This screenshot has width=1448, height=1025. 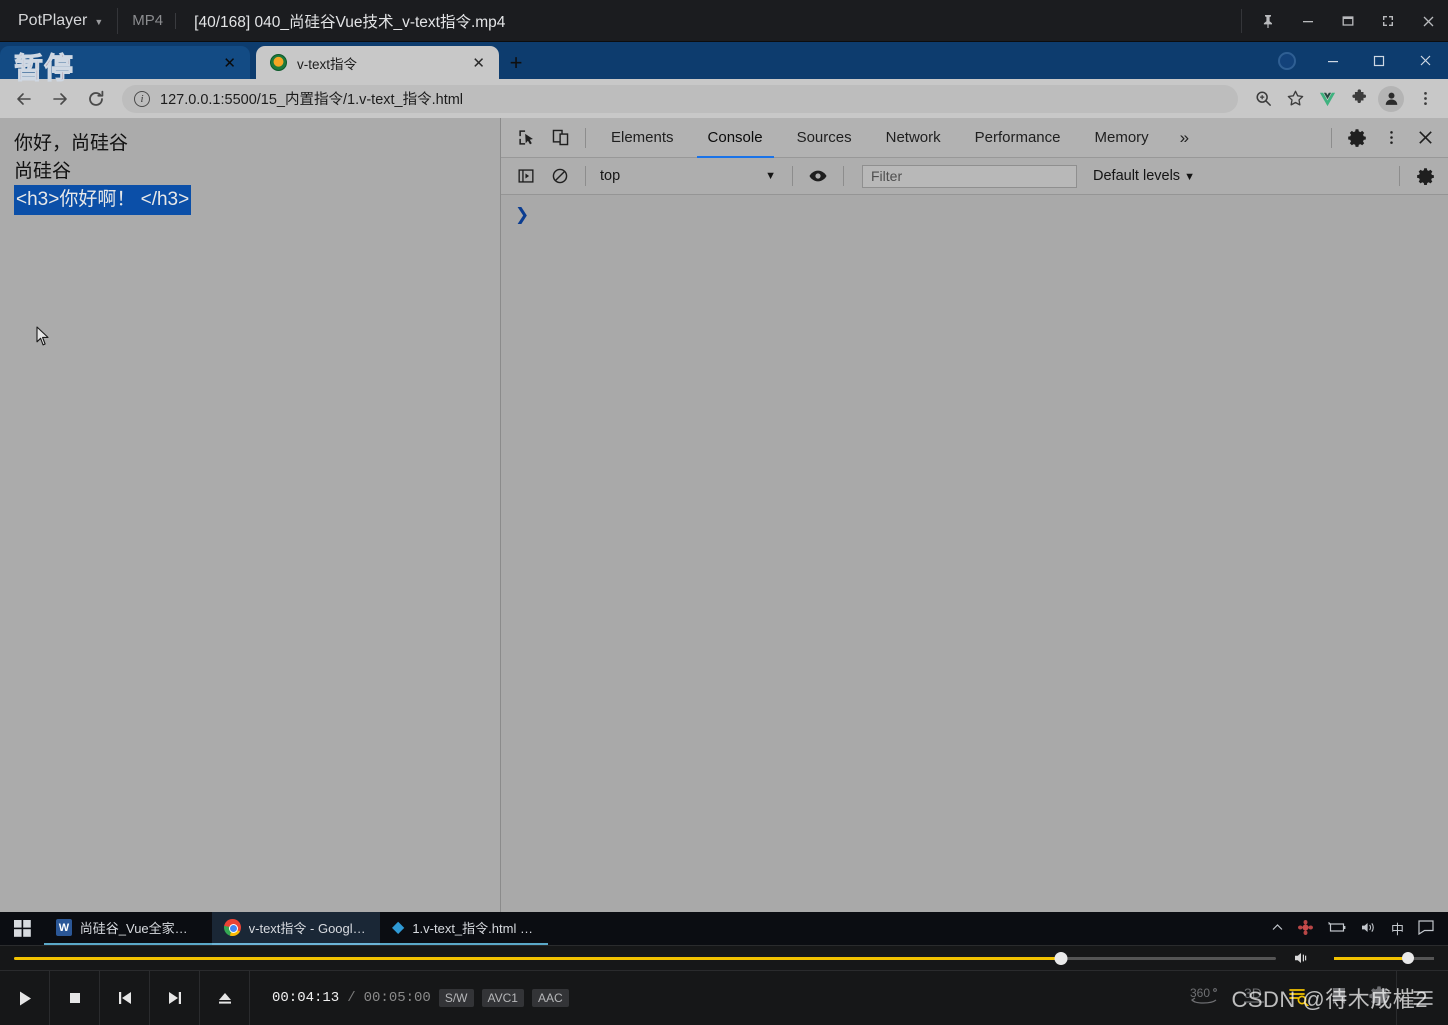 I want to click on site-info-icon: i, so click(x=142, y=98).